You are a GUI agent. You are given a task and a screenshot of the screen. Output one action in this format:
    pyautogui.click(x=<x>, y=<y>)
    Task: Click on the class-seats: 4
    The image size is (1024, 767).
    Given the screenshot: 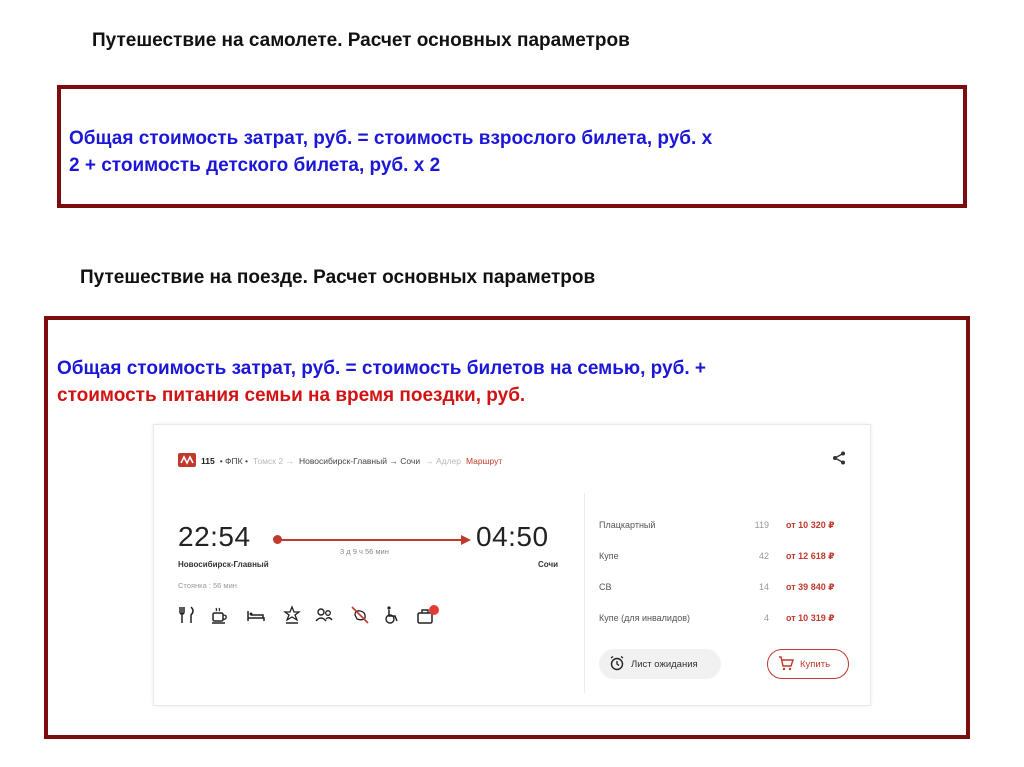 What is the action you would take?
    pyautogui.click(x=766, y=618)
    